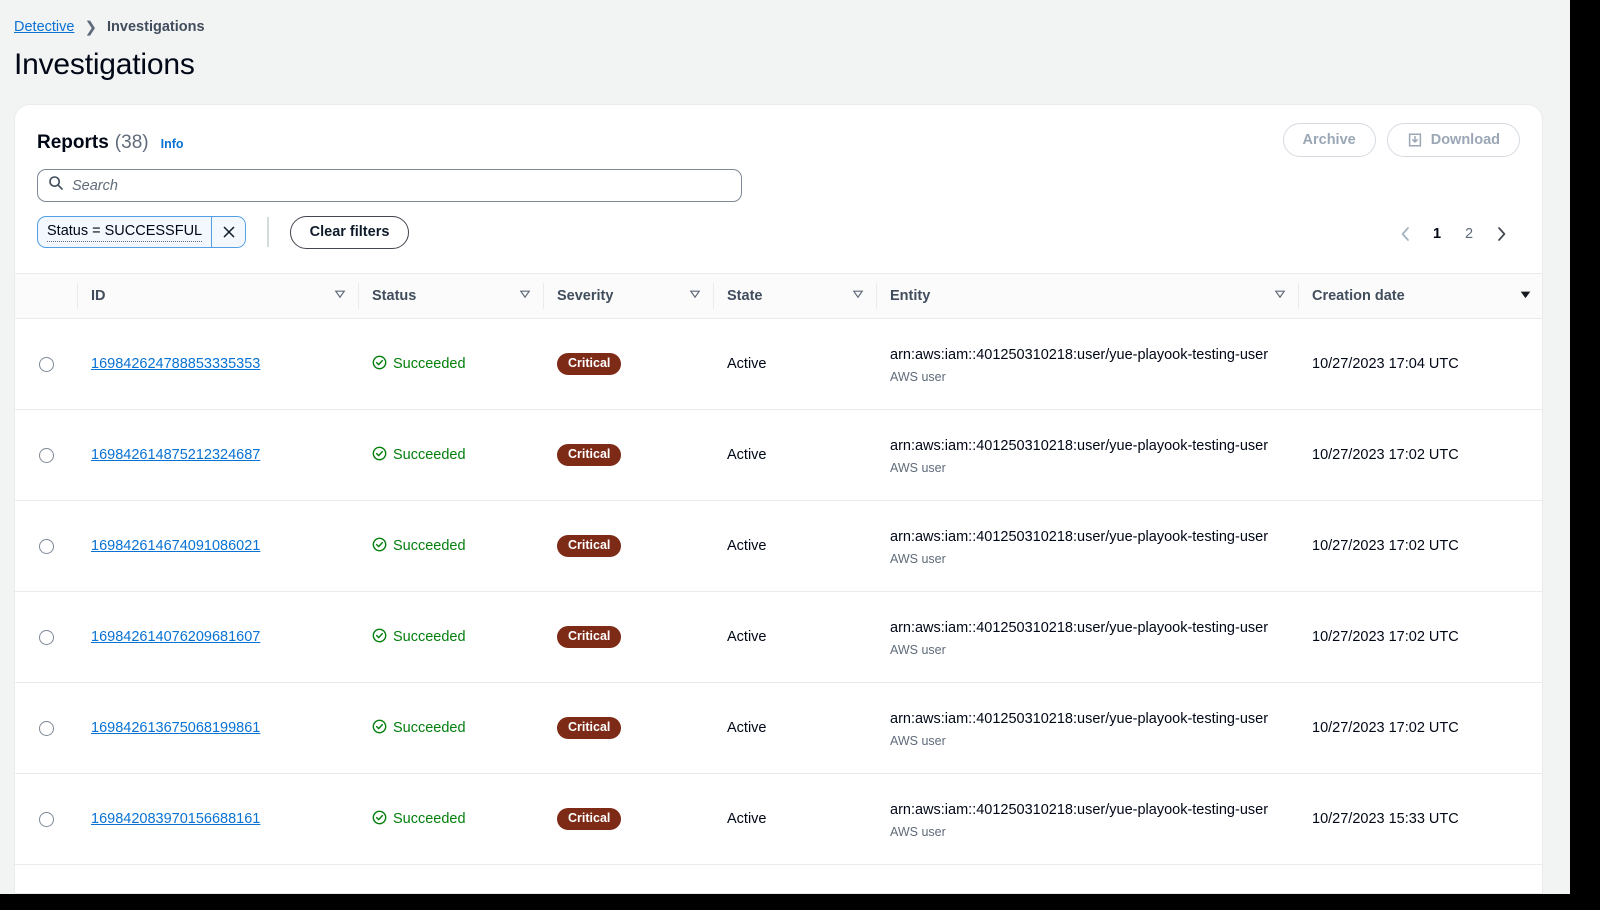 The height and width of the screenshot is (910, 1600). I want to click on column-header-id: ID, so click(217, 296).